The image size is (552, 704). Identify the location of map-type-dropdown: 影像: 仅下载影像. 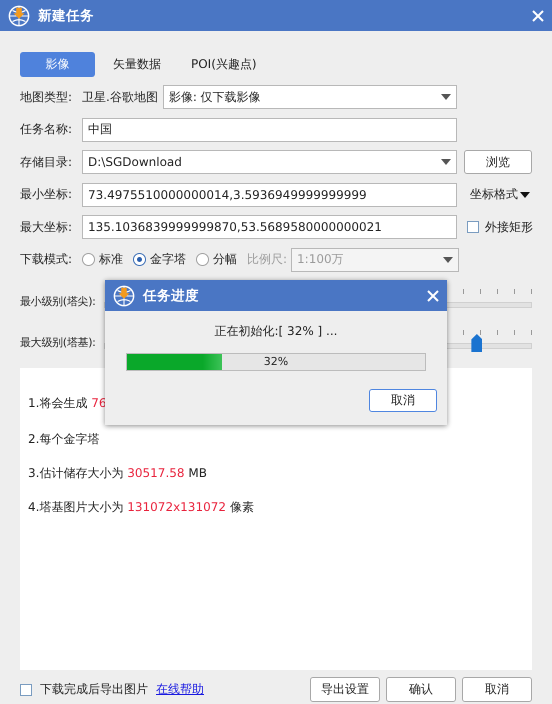
(309, 97).